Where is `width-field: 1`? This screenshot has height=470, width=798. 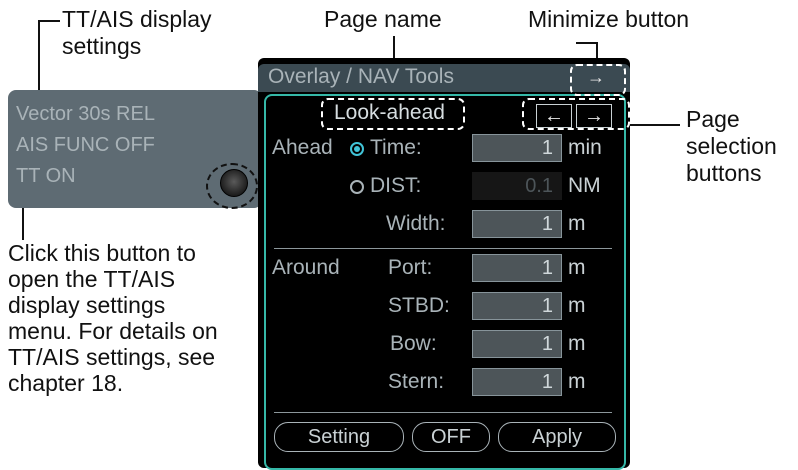
width-field: 1 is located at coordinates (517, 224).